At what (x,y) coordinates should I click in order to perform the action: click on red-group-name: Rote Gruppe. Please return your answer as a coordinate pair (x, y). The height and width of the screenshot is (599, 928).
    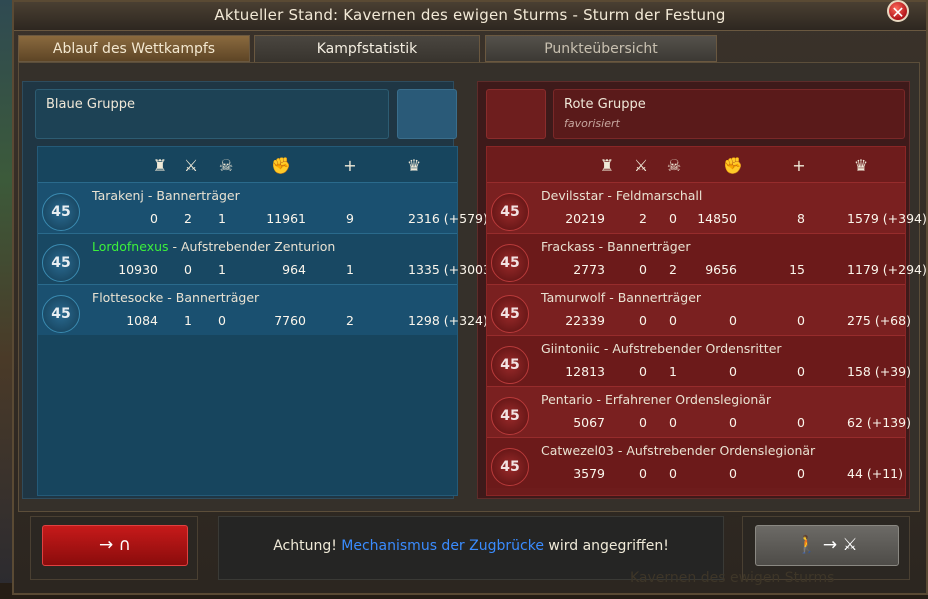
    Looking at the image, I should click on (605, 104).